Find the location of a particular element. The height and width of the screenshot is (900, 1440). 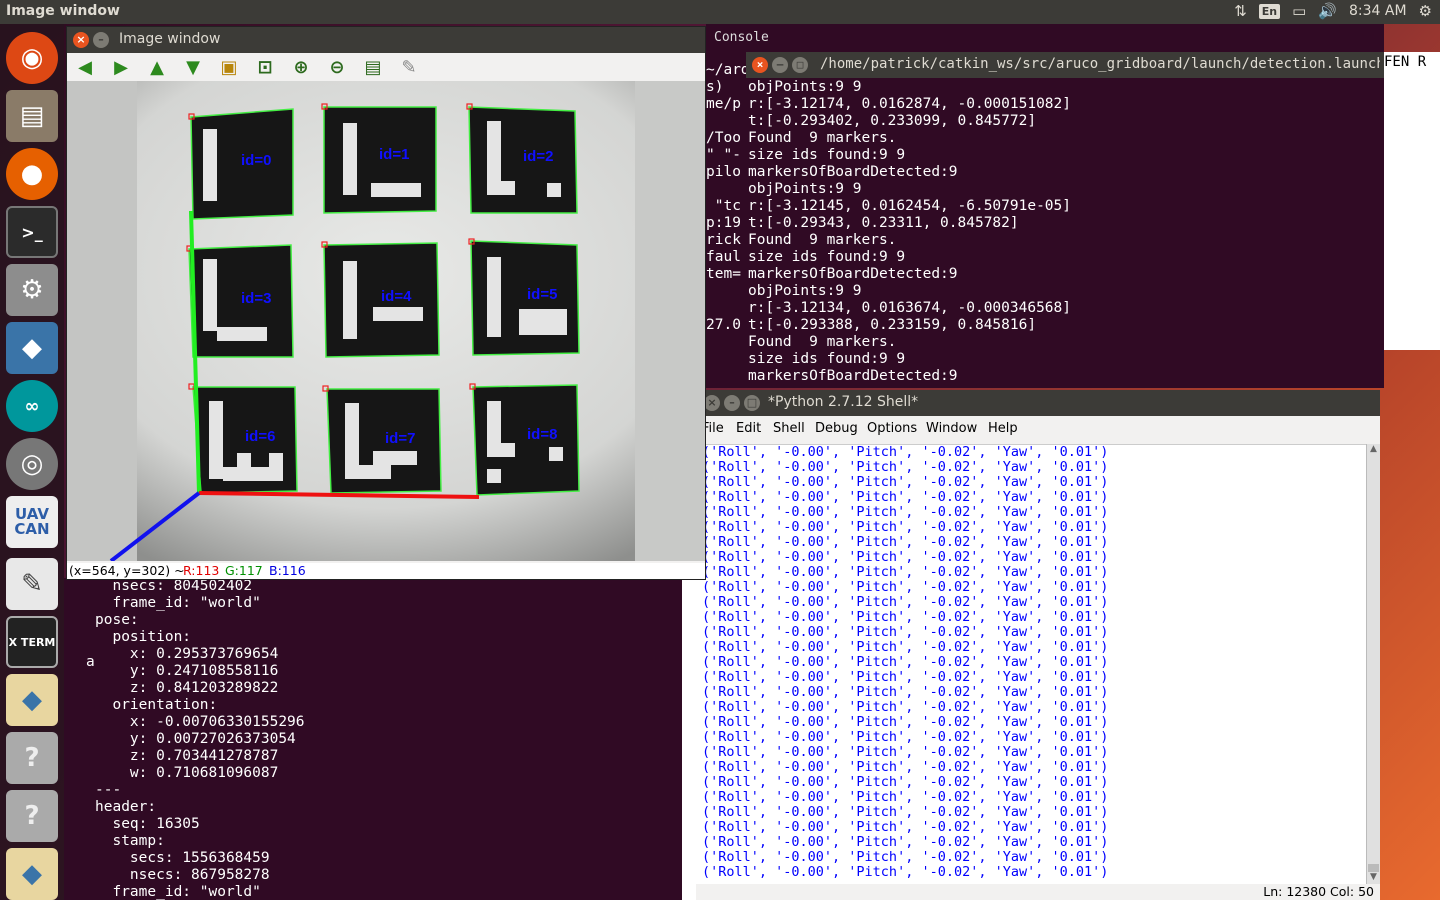

battery-icon: ▭ is located at coordinates (1299, 11).